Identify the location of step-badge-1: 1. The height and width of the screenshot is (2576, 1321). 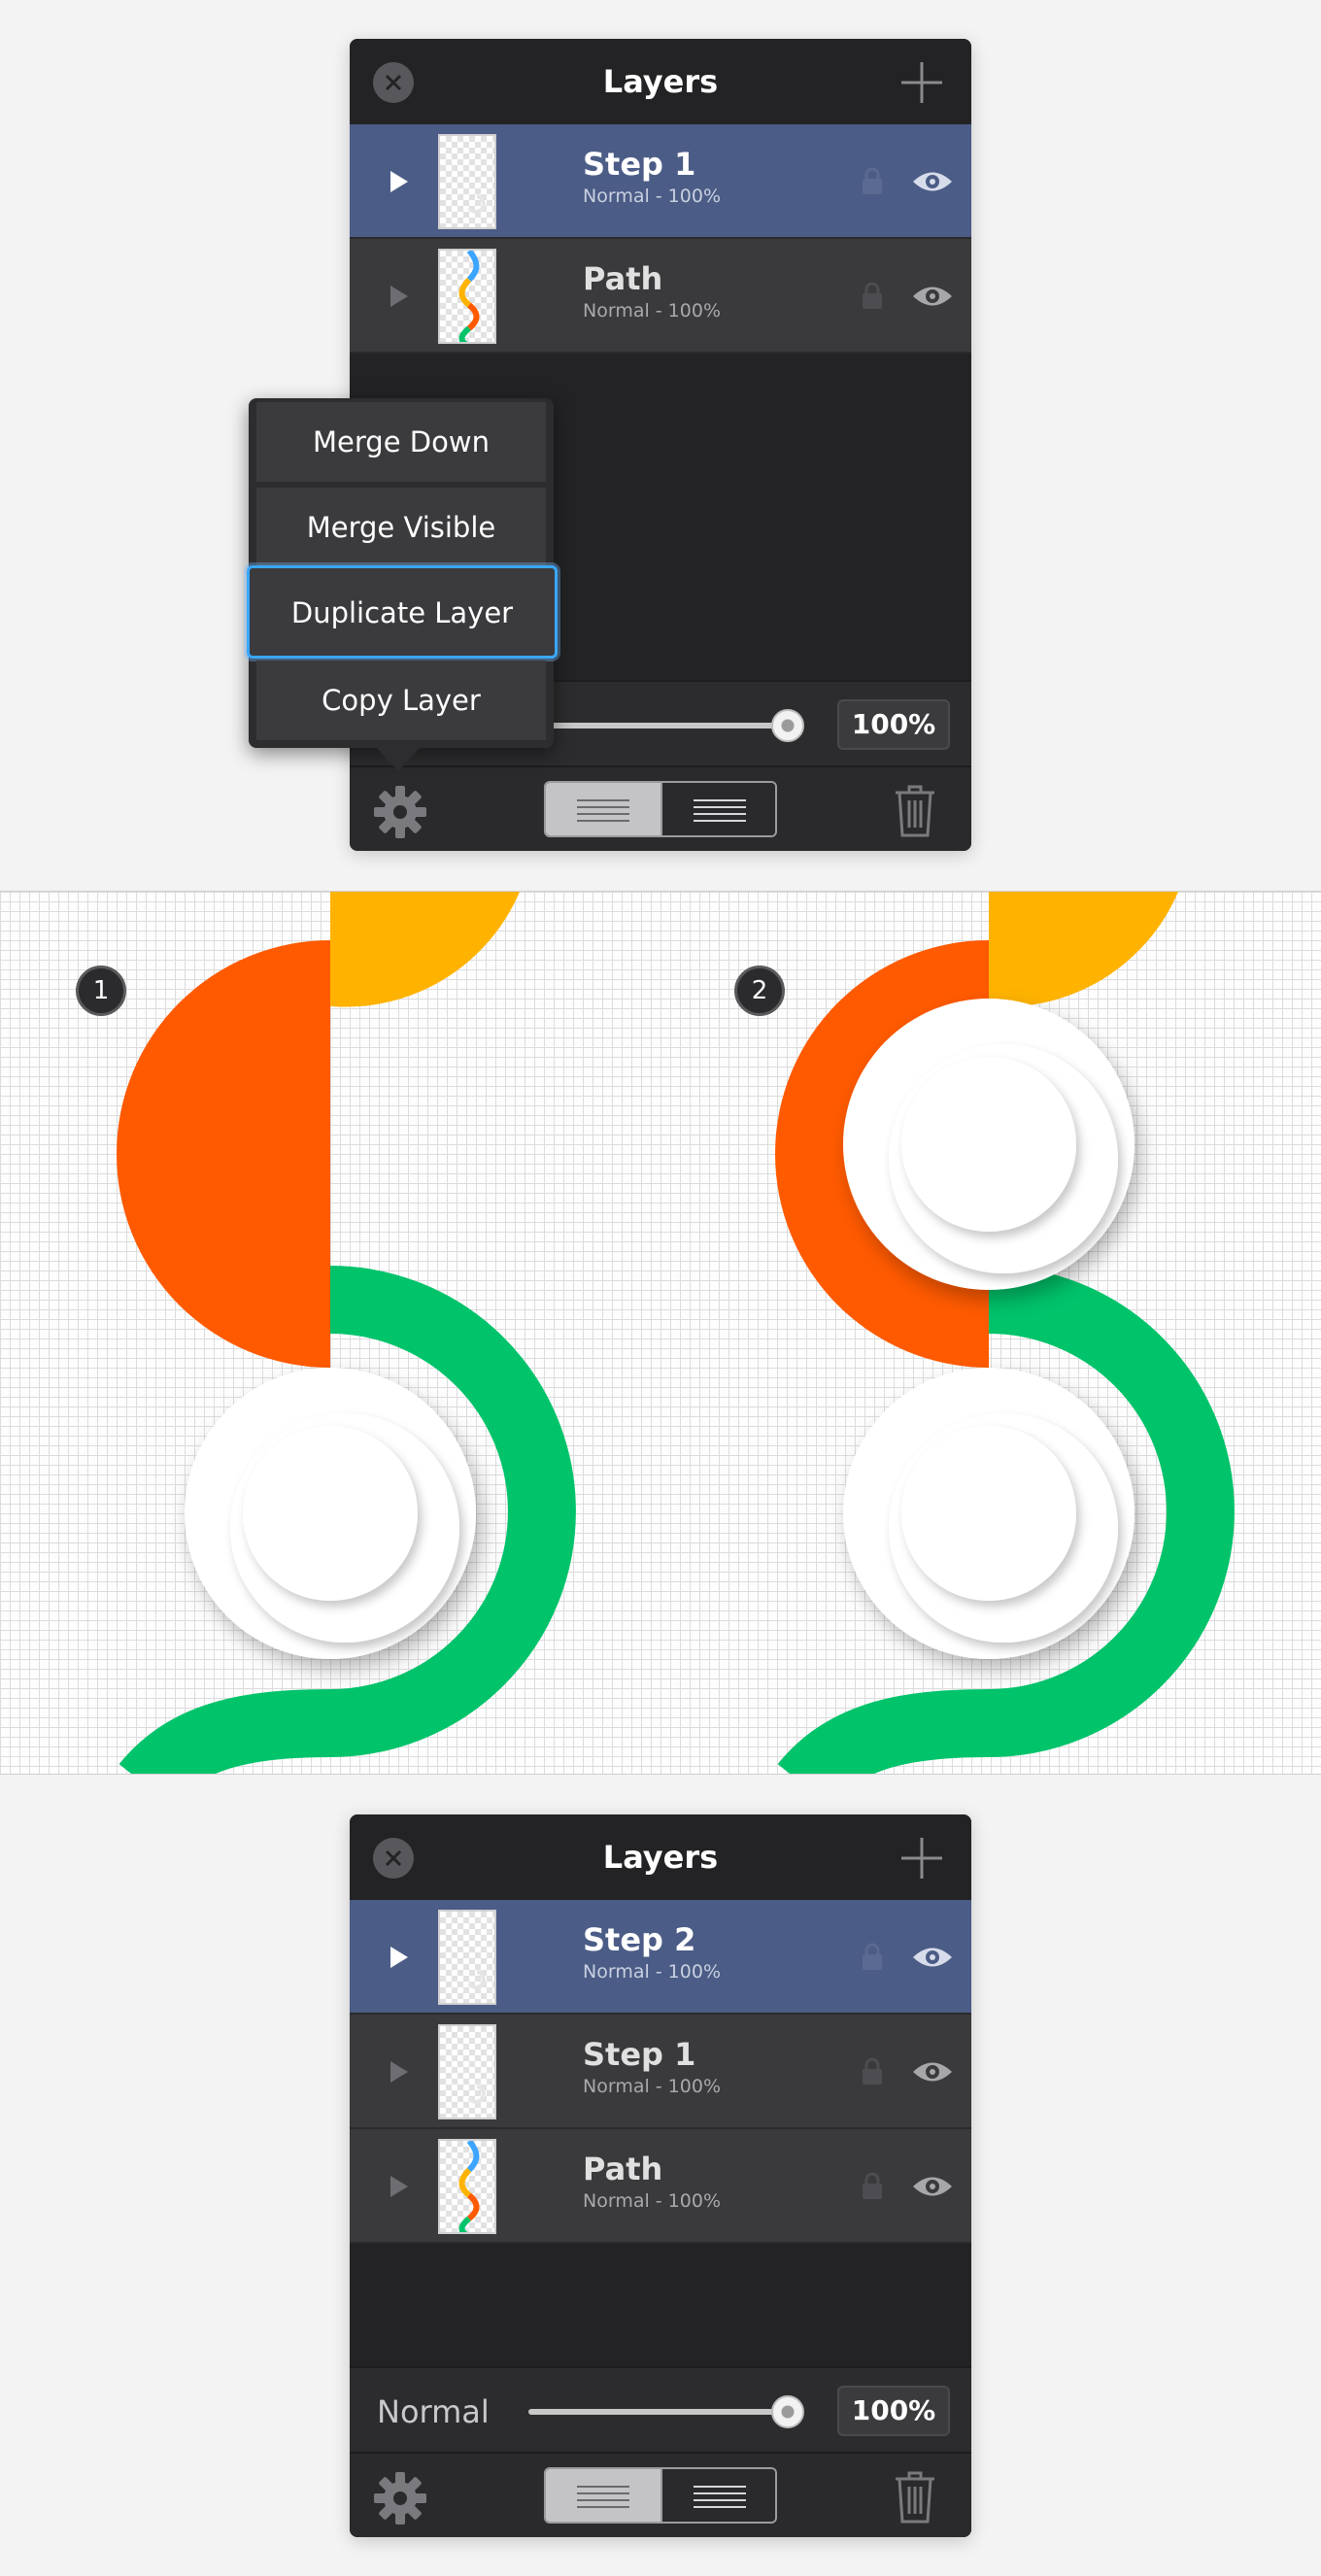
(101, 991).